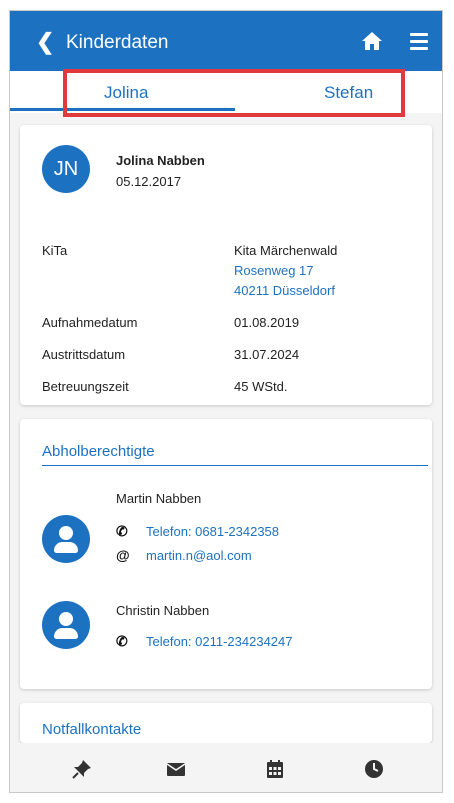 The image size is (454, 803). Describe the element at coordinates (226, 767) in the screenshot. I see `bottom-nav` at that location.